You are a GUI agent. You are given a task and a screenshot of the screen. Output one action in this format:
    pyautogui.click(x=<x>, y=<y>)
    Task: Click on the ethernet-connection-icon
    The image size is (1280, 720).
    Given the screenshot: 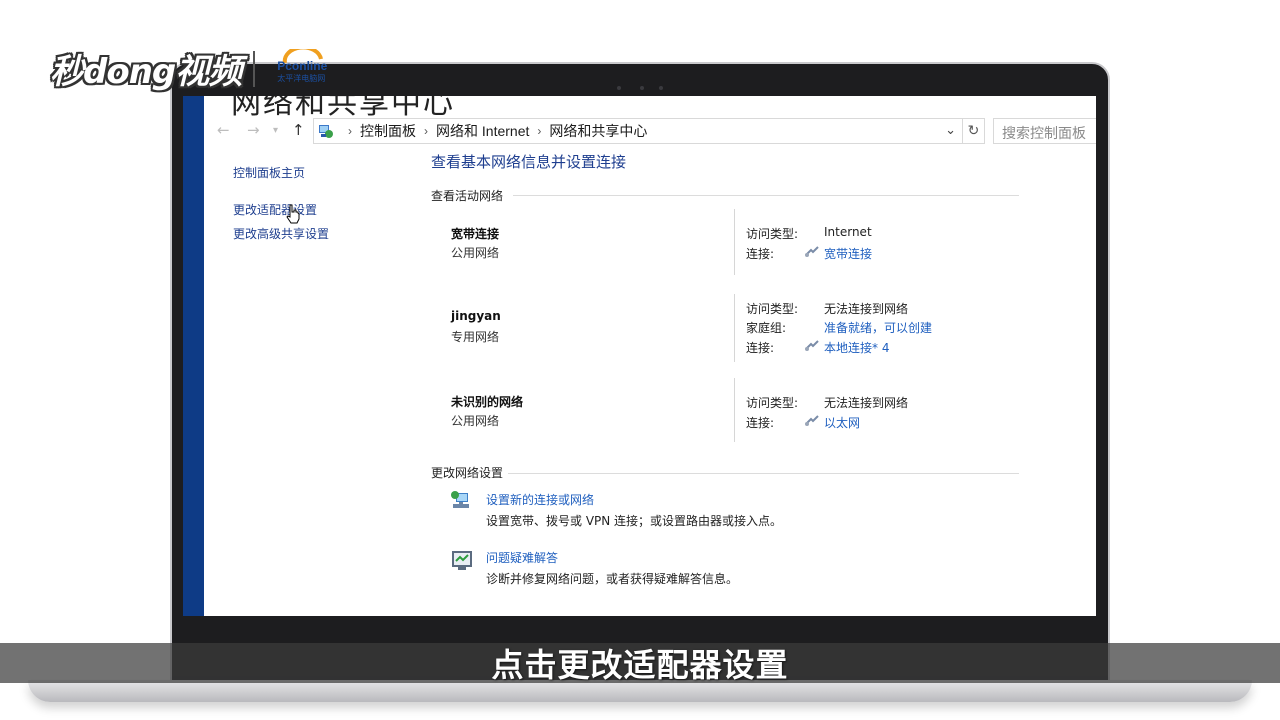 What is the action you would take?
    pyautogui.click(x=812, y=420)
    